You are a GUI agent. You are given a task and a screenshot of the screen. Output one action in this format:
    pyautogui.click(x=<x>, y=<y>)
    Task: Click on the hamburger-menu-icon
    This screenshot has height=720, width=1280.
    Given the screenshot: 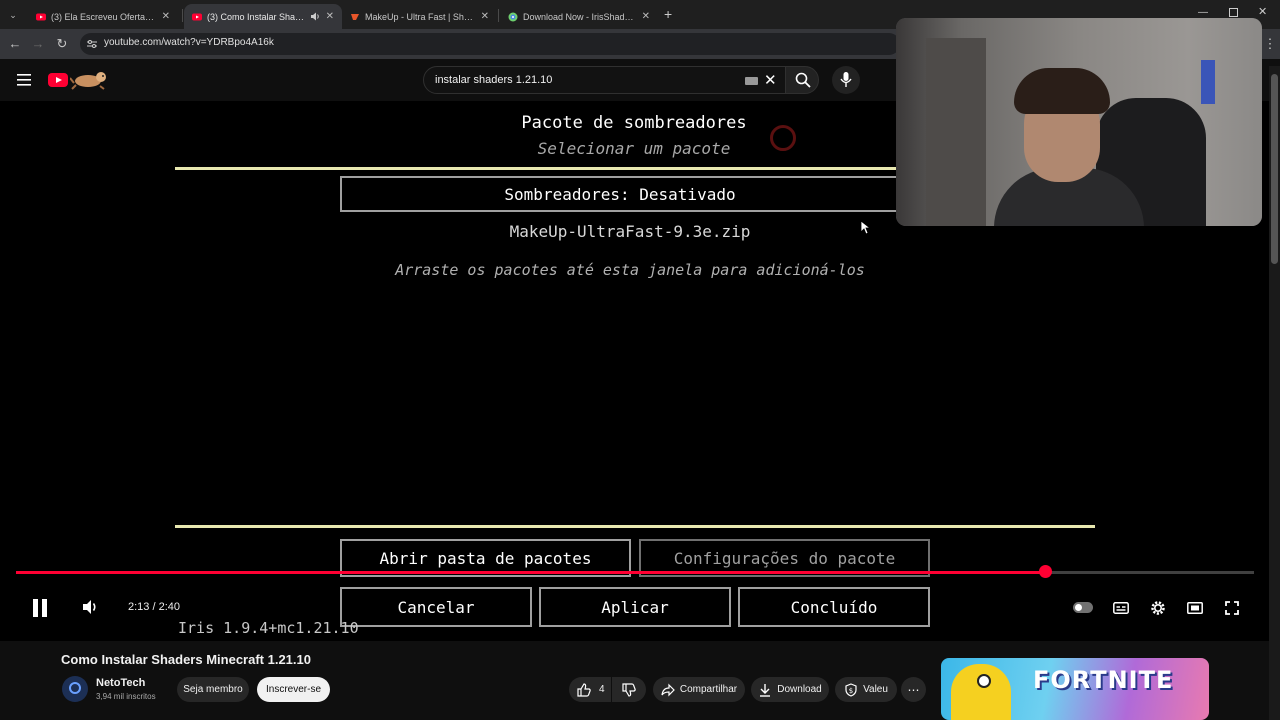 What is the action you would take?
    pyautogui.click(x=24, y=80)
    